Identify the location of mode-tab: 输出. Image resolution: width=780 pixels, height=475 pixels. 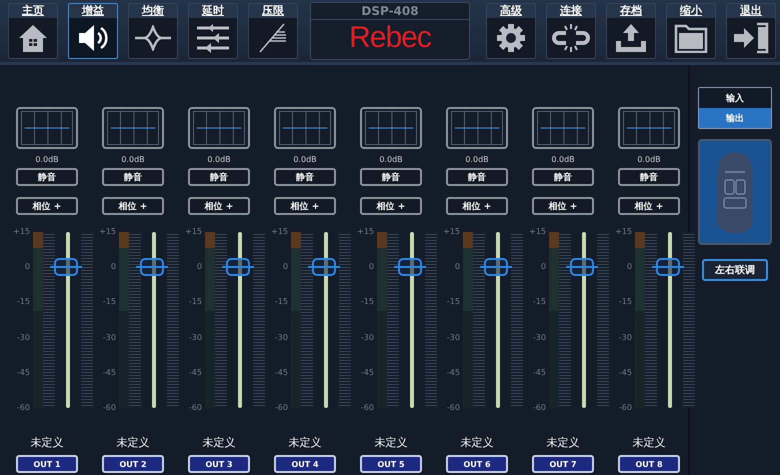
(735, 118).